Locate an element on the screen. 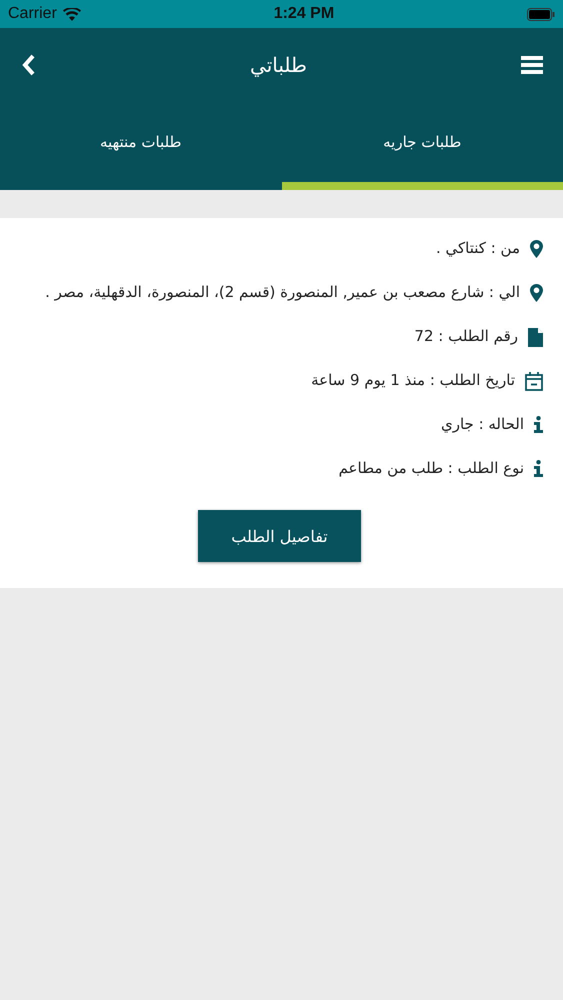  calendar-icon is located at coordinates (534, 381).